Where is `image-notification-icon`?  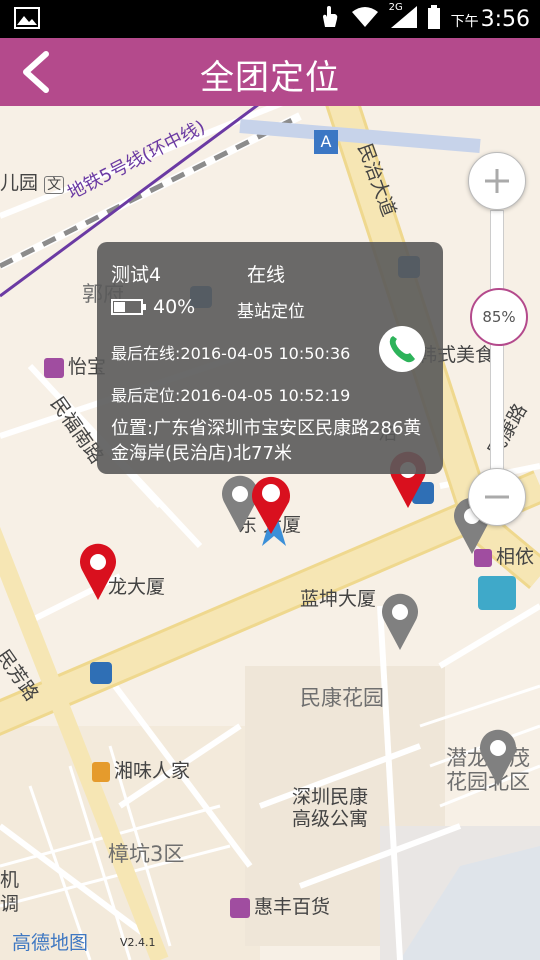 image-notification-icon is located at coordinates (27, 20).